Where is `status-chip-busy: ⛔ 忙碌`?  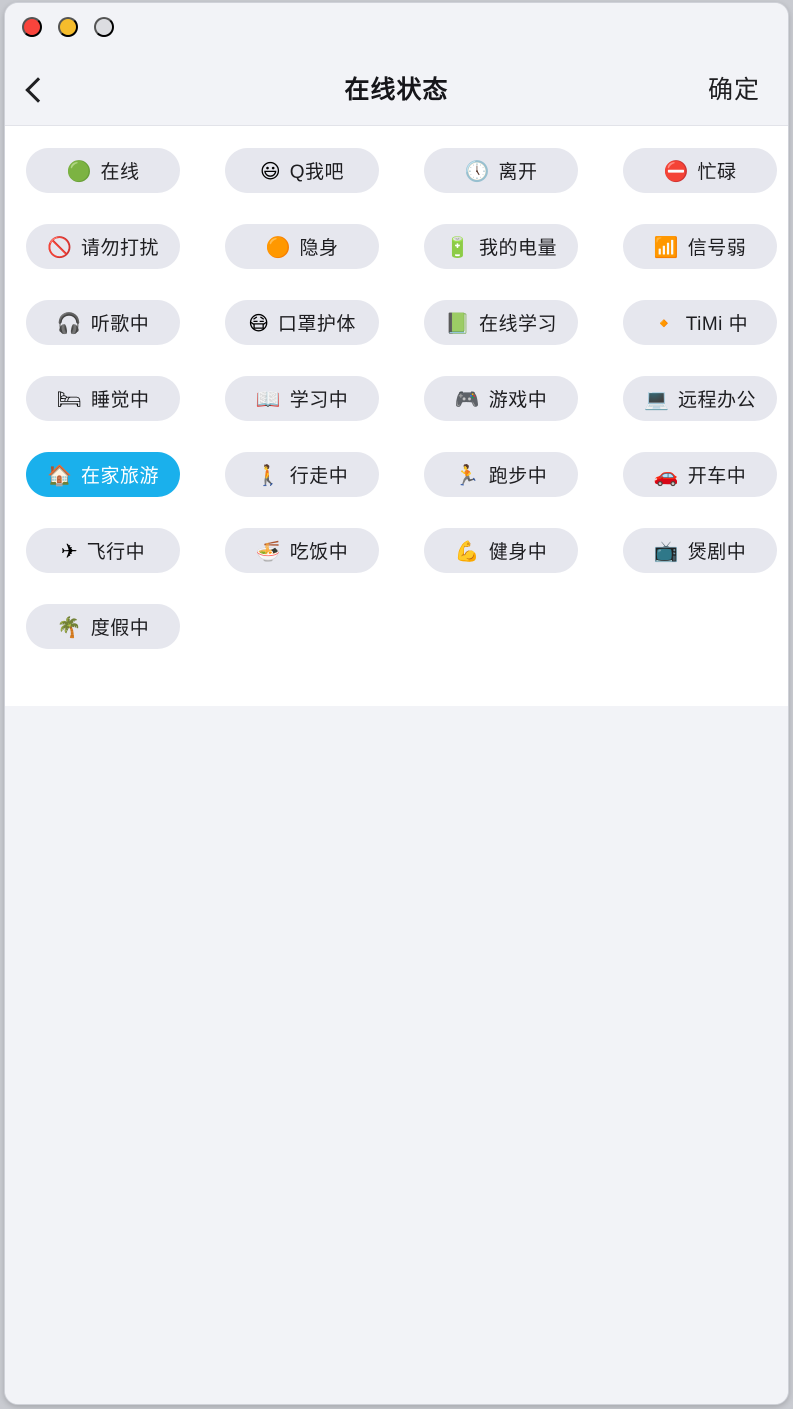
status-chip-busy: ⛔ 忙碌 is located at coordinates (700, 170).